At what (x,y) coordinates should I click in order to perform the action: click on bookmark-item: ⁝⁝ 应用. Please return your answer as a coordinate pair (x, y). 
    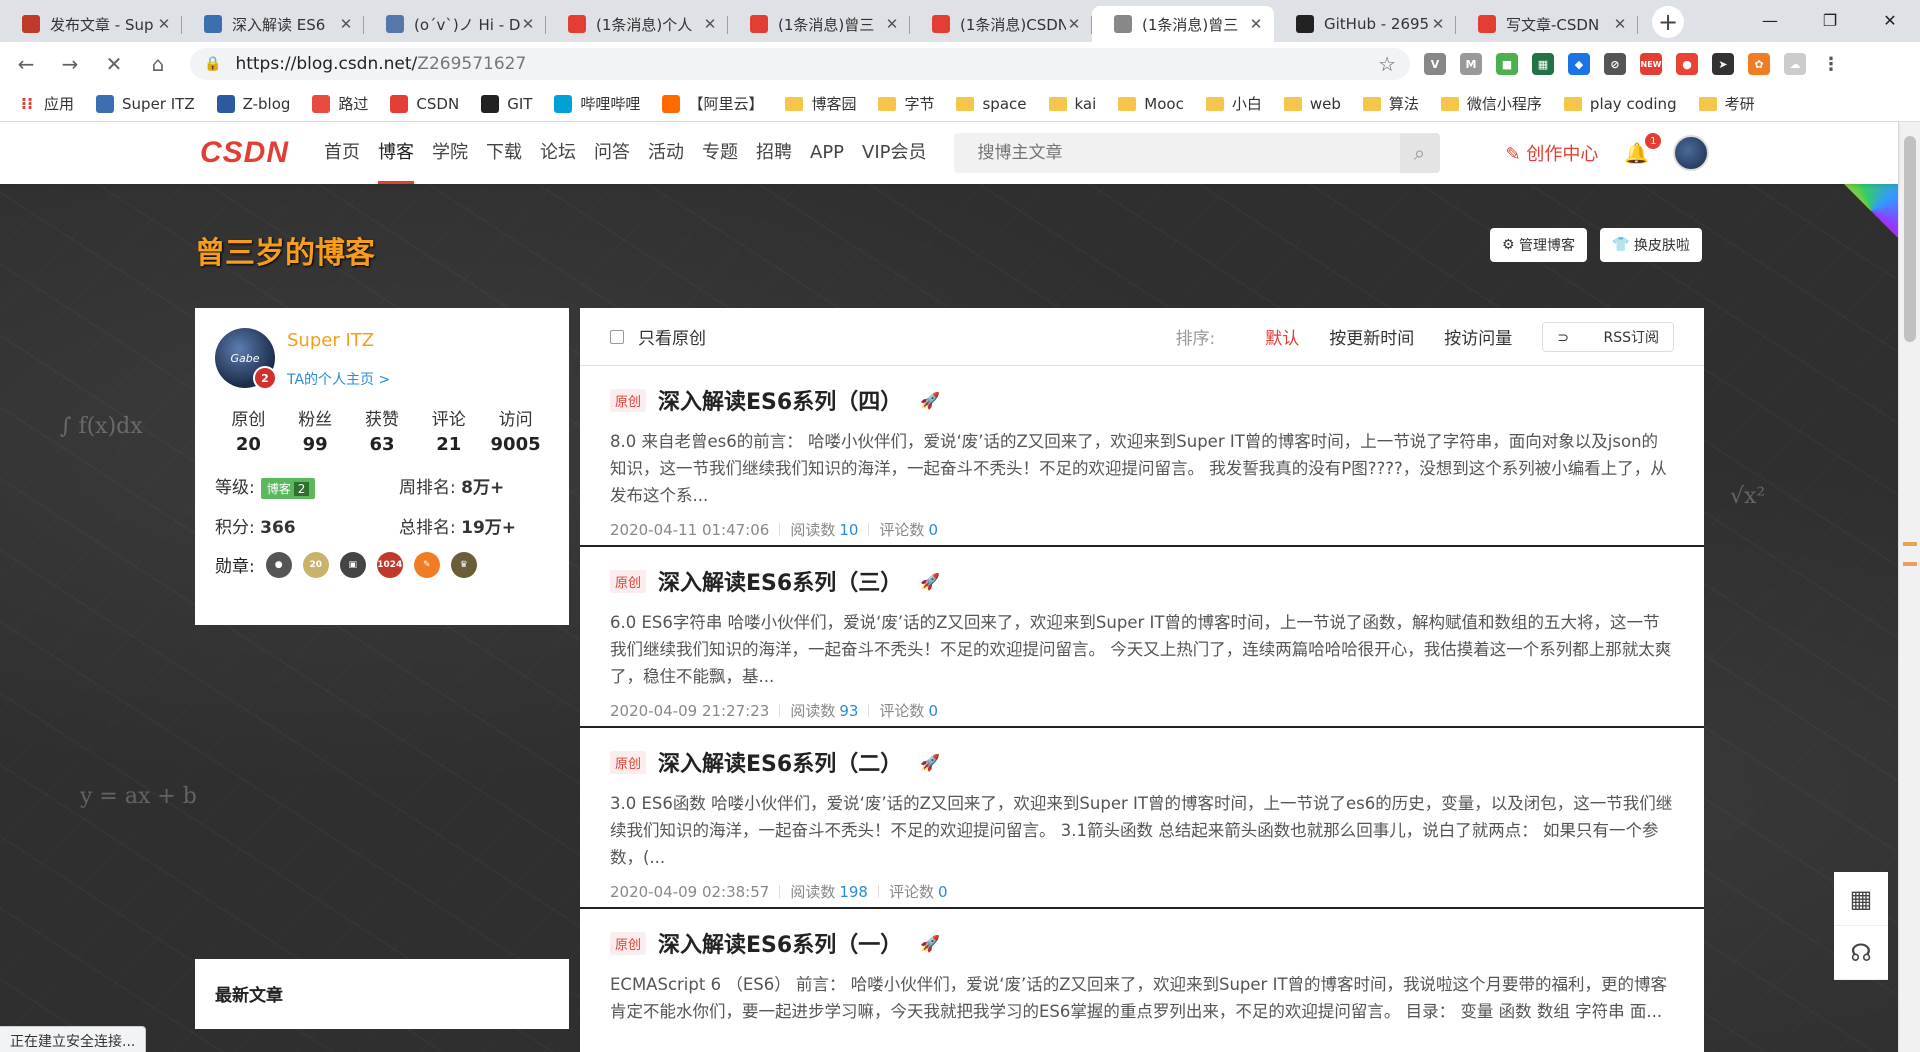
    Looking at the image, I should click on (46, 103).